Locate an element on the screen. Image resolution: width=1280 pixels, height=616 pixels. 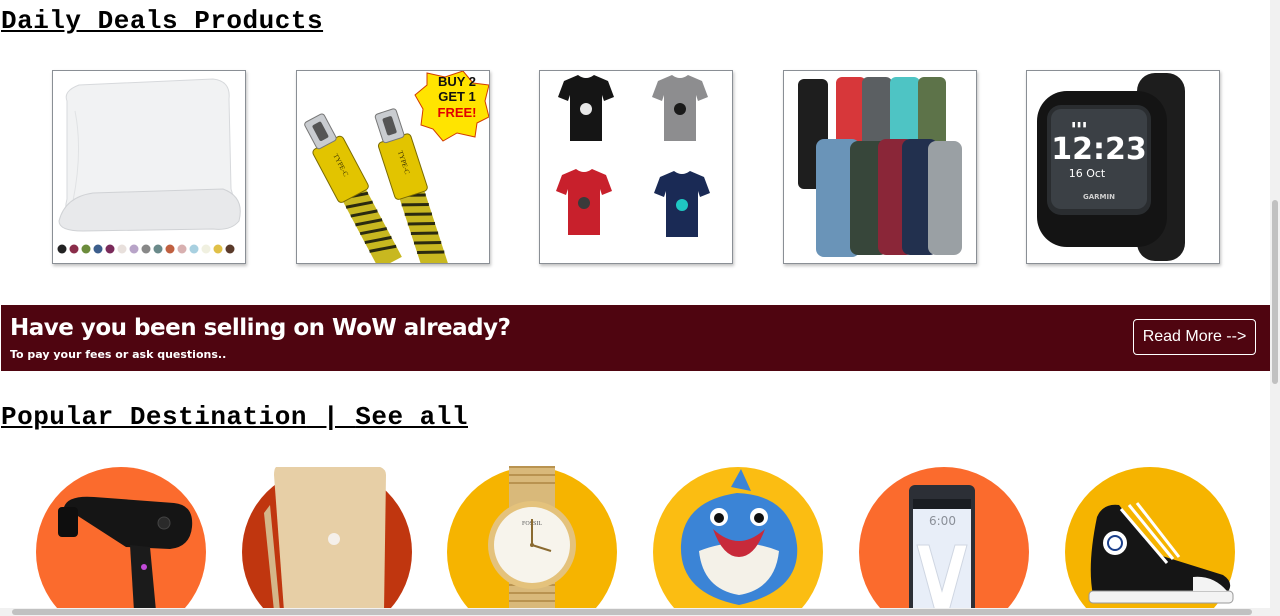
laptop-image is located at coordinates (327, 537).